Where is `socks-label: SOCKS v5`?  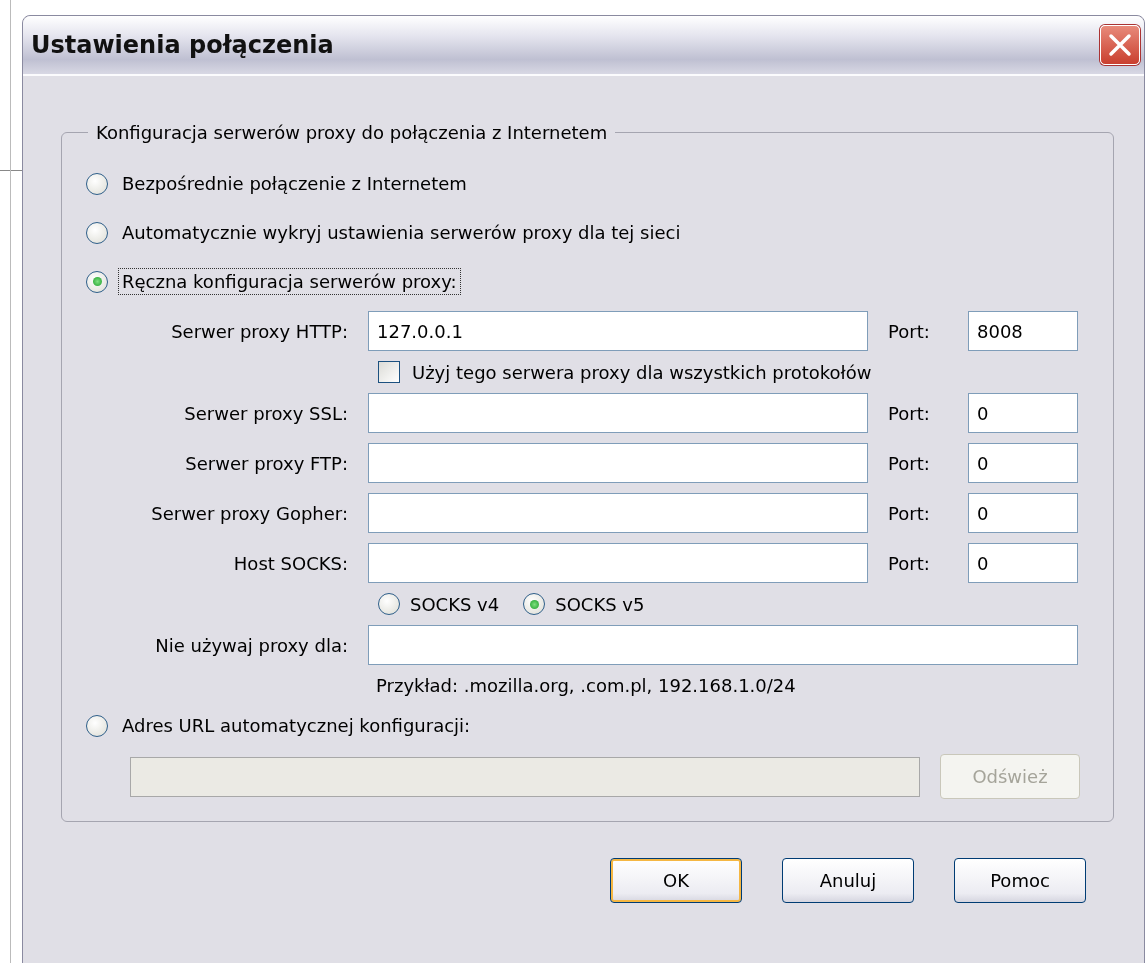
socks-label: SOCKS v5 is located at coordinates (600, 604).